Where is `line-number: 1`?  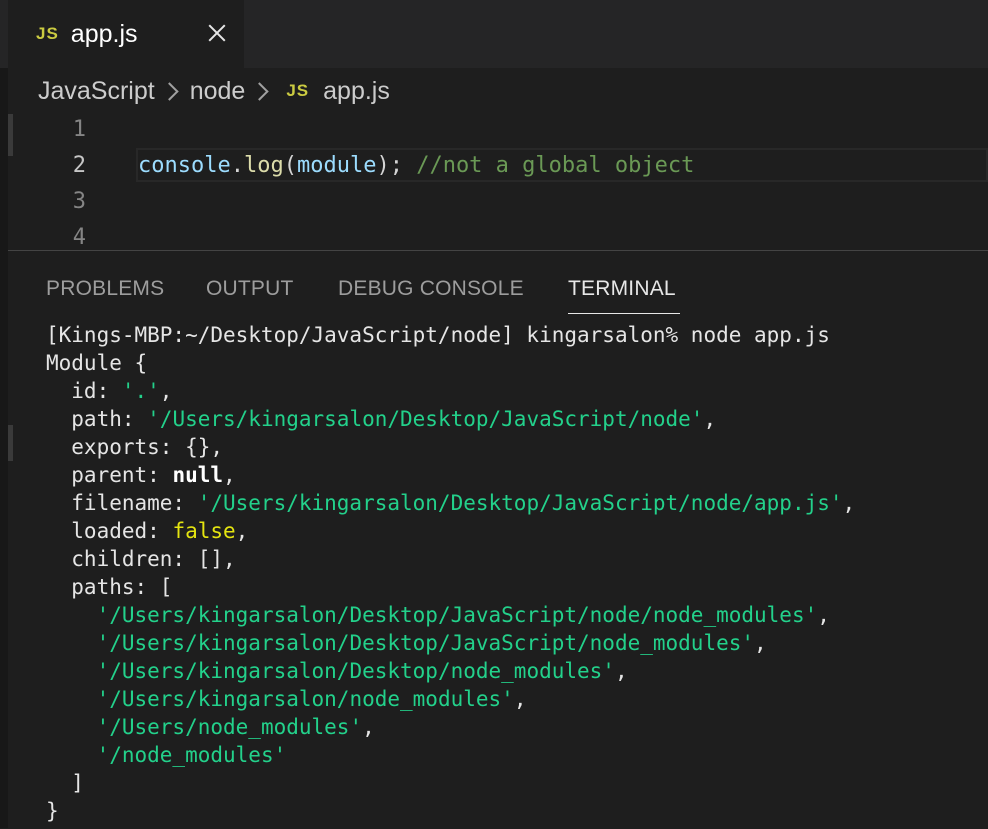 line-number: 1 is located at coordinates (79, 129).